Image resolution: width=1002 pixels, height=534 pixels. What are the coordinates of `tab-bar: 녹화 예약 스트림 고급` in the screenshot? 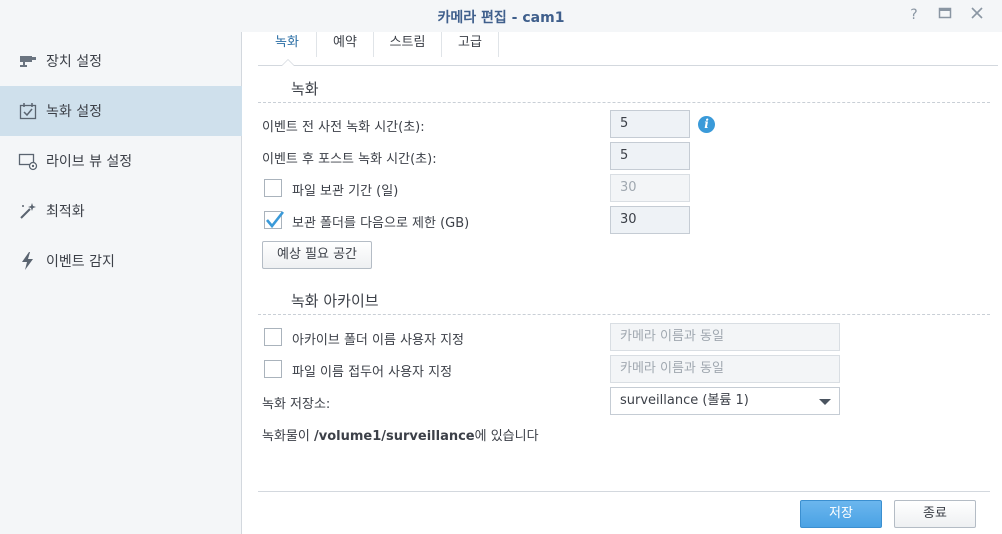 It's located at (628, 49).